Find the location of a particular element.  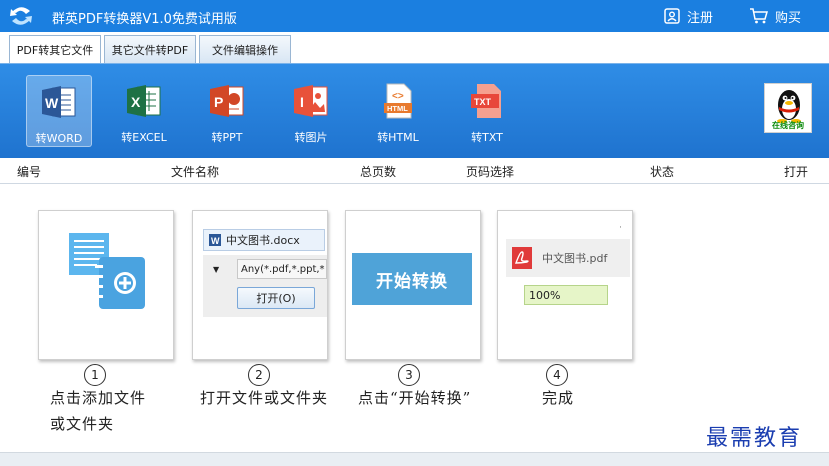

online-consult-label: 在线咨询 is located at coordinates (788, 125).